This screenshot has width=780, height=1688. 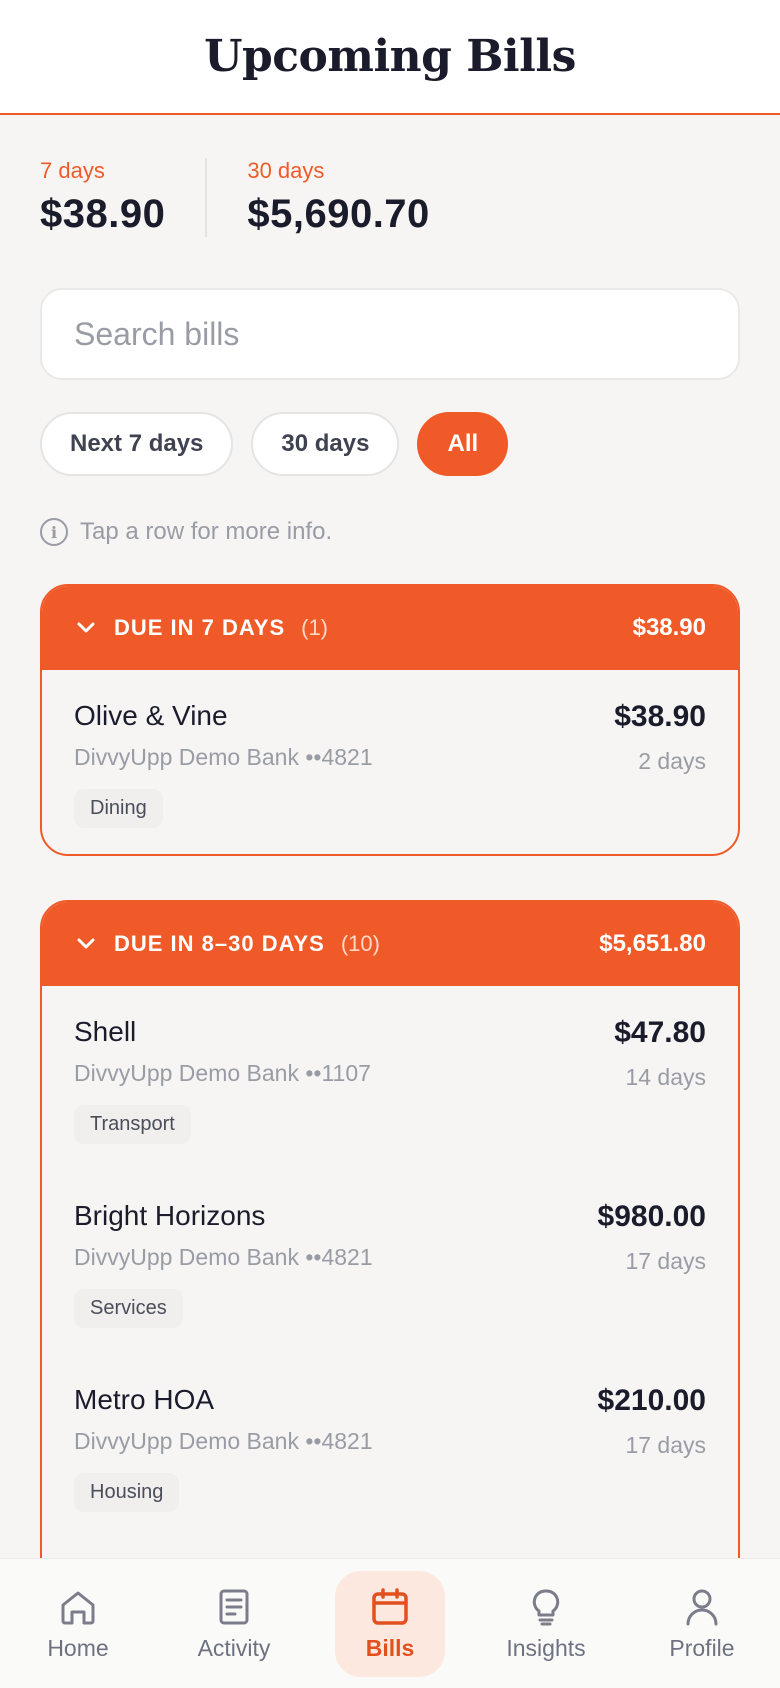 What do you see at coordinates (118, 808) in the screenshot?
I see `bill-category-tag: Dining` at bounding box center [118, 808].